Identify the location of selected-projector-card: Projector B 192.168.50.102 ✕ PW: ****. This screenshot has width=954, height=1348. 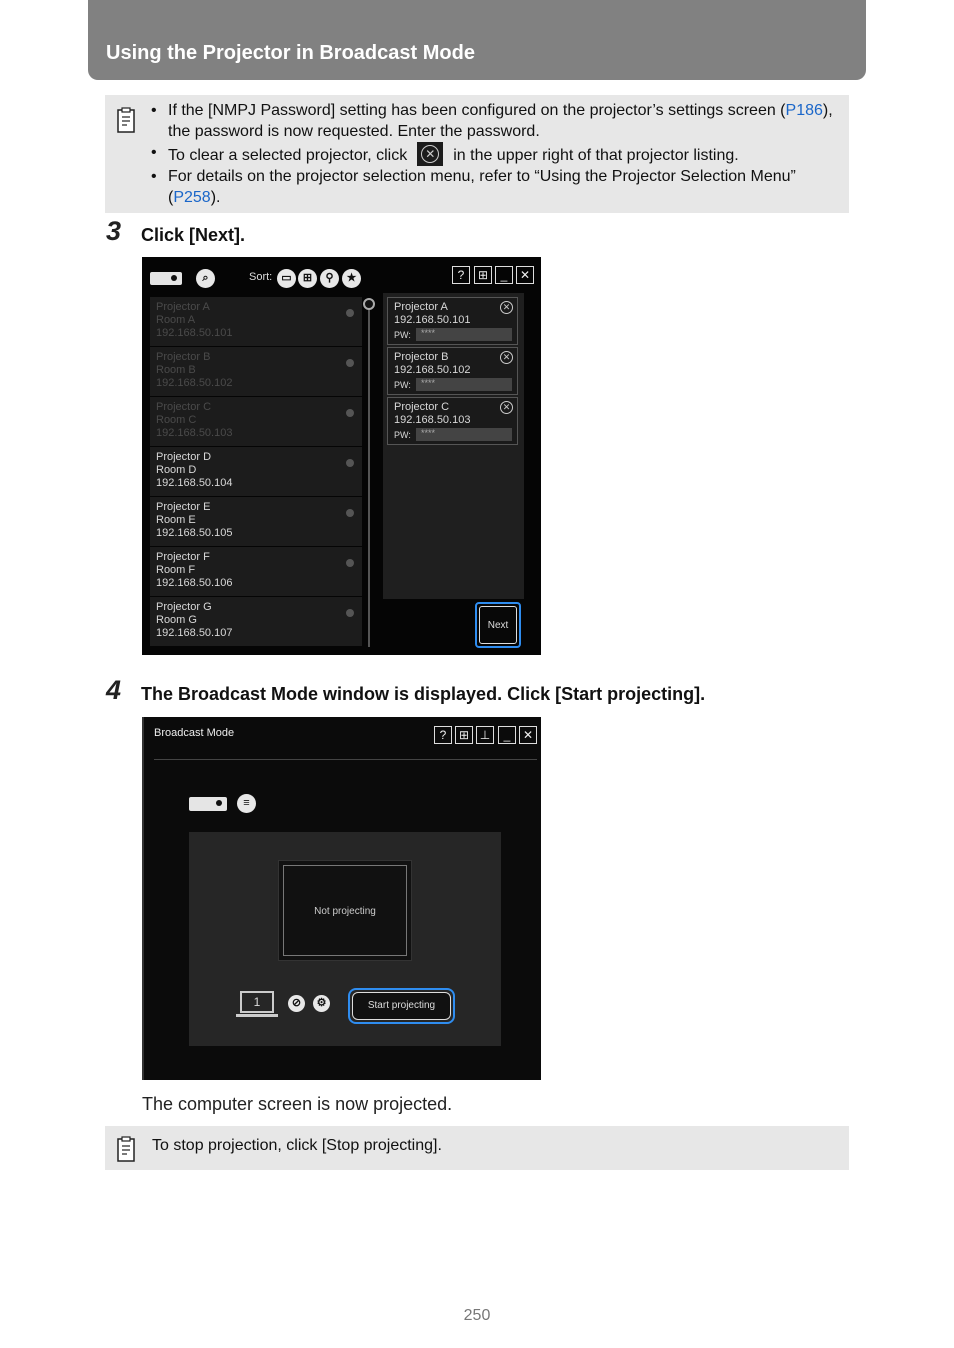
(452, 371).